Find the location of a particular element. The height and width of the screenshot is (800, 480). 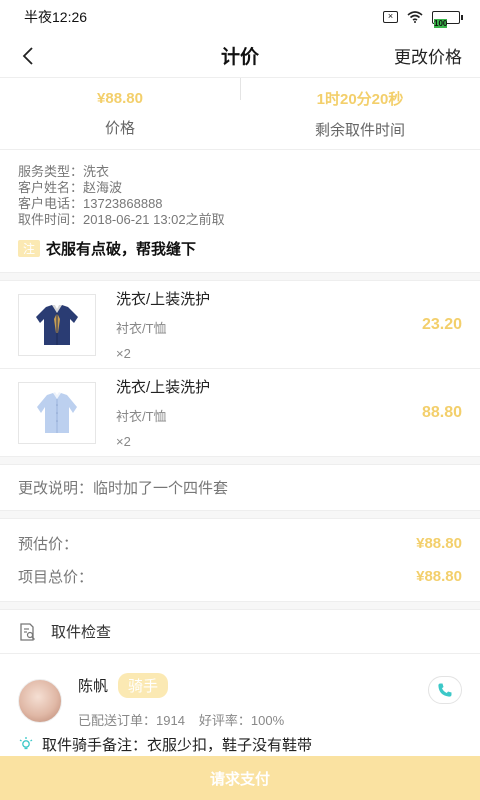

countdown-label: 剩余取件时间 is located at coordinates (359, 130).